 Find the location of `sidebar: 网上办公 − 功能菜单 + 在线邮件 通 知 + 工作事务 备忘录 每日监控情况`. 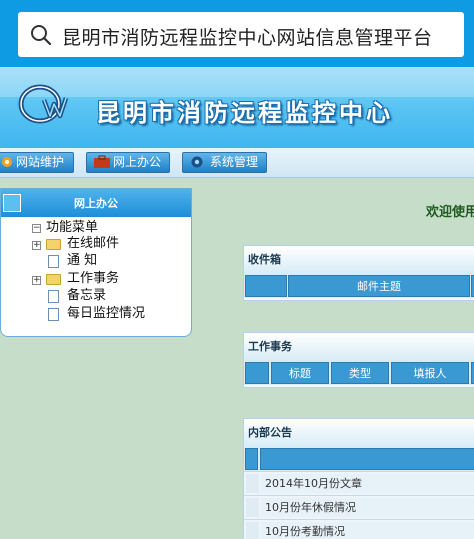

sidebar: 网上办公 − 功能菜单 + 在线邮件 通 知 + 工作事务 备忘录 每日监控情况 is located at coordinates (96, 262).